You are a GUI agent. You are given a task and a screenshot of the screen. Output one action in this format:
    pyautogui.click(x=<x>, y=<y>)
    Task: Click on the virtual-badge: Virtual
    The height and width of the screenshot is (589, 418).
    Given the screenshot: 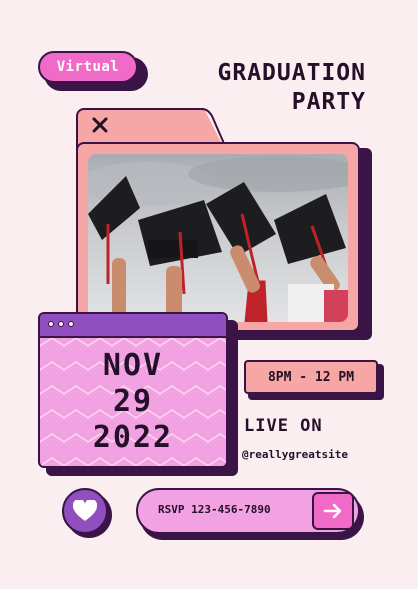 What is the action you would take?
    pyautogui.click(x=88, y=67)
    